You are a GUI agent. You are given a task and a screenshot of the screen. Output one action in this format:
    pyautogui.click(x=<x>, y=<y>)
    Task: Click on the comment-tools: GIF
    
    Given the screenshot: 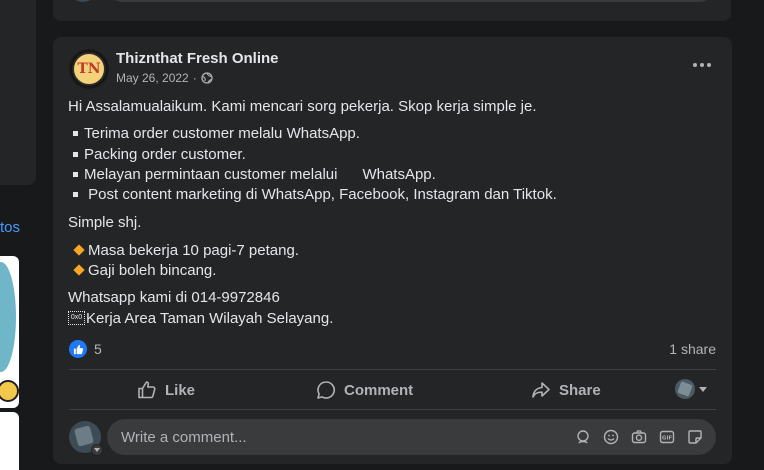 What is the action you would take?
    pyautogui.click(x=639, y=437)
    